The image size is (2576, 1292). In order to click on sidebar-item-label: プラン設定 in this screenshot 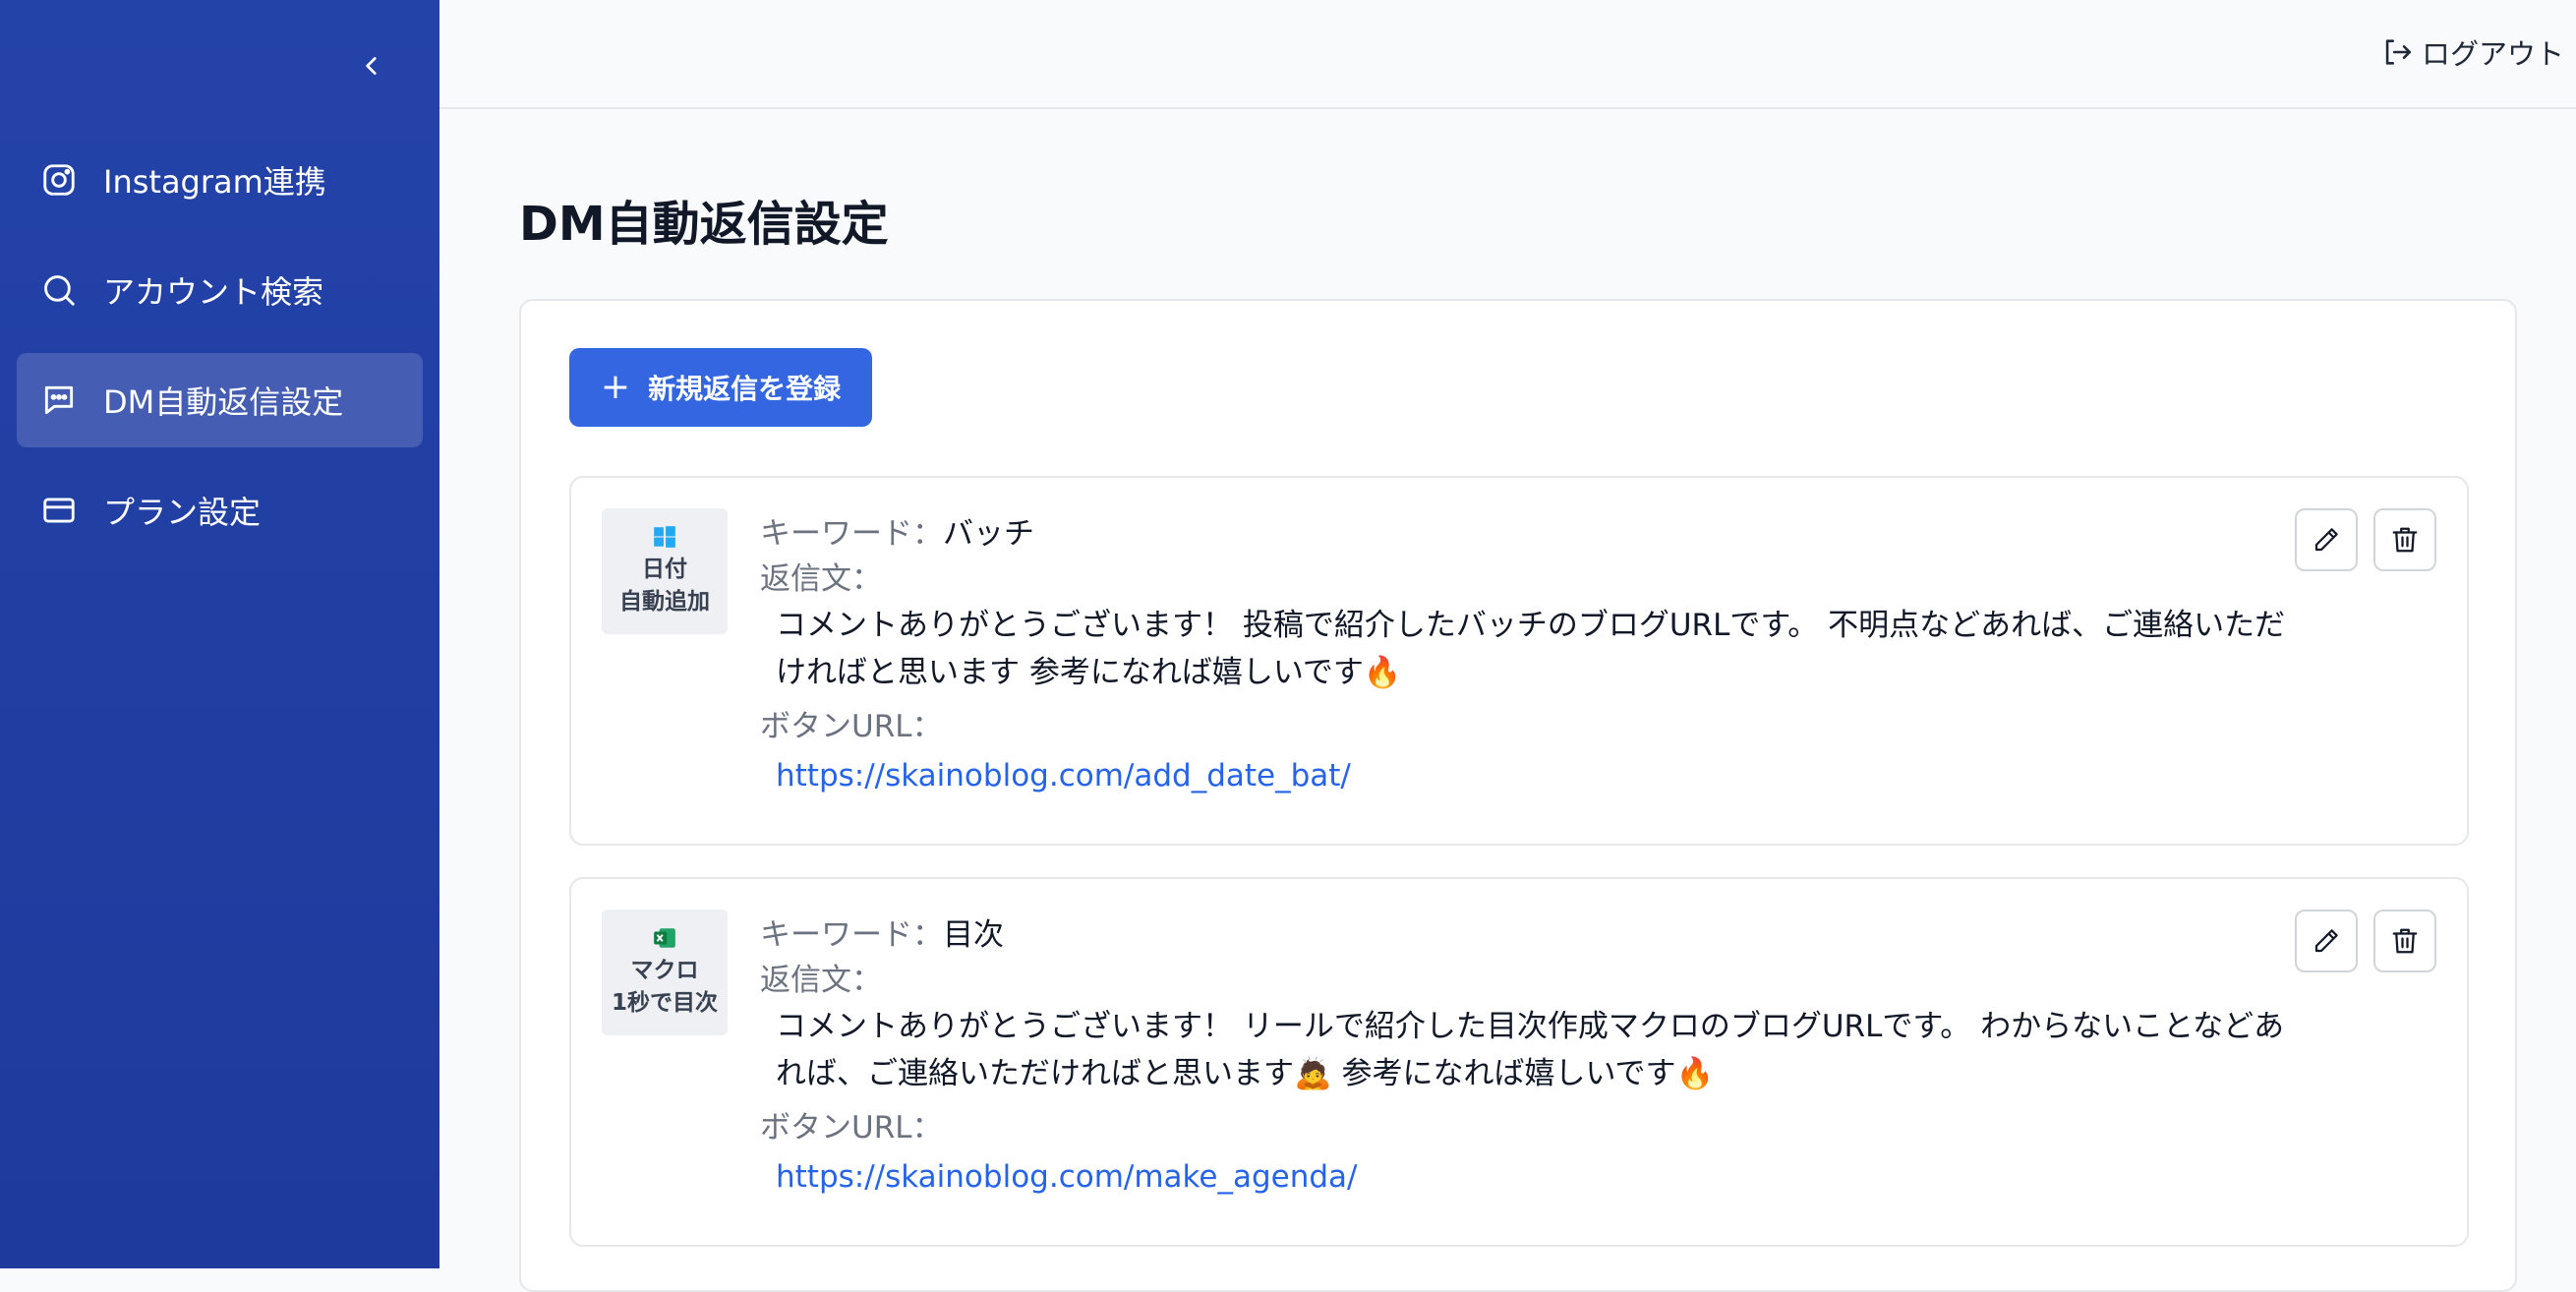, I will do `click(182, 512)`.